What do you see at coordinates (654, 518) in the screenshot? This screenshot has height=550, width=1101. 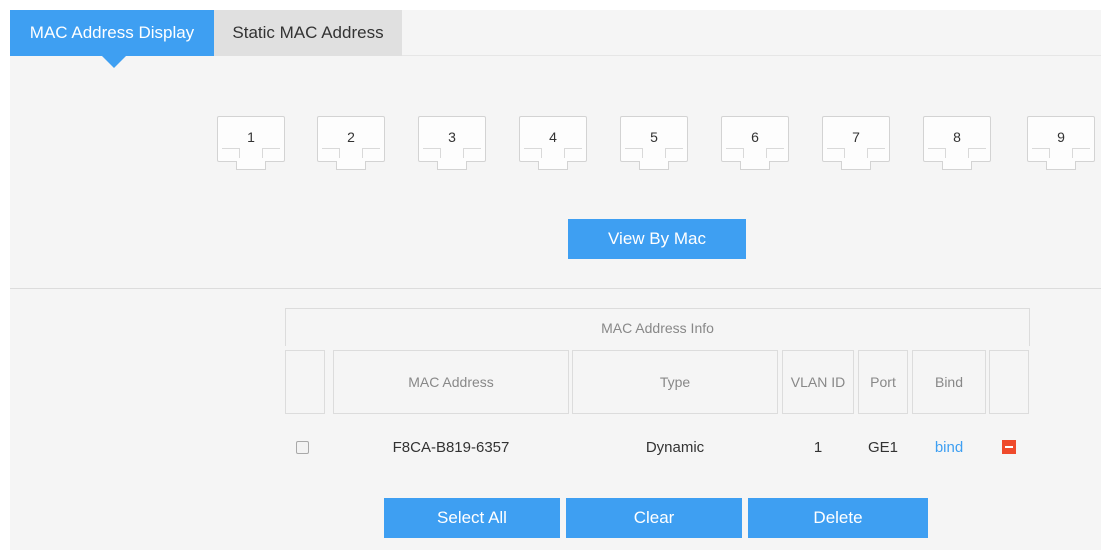 I see `clear-button: Clear` at bounding box center [654, 518].